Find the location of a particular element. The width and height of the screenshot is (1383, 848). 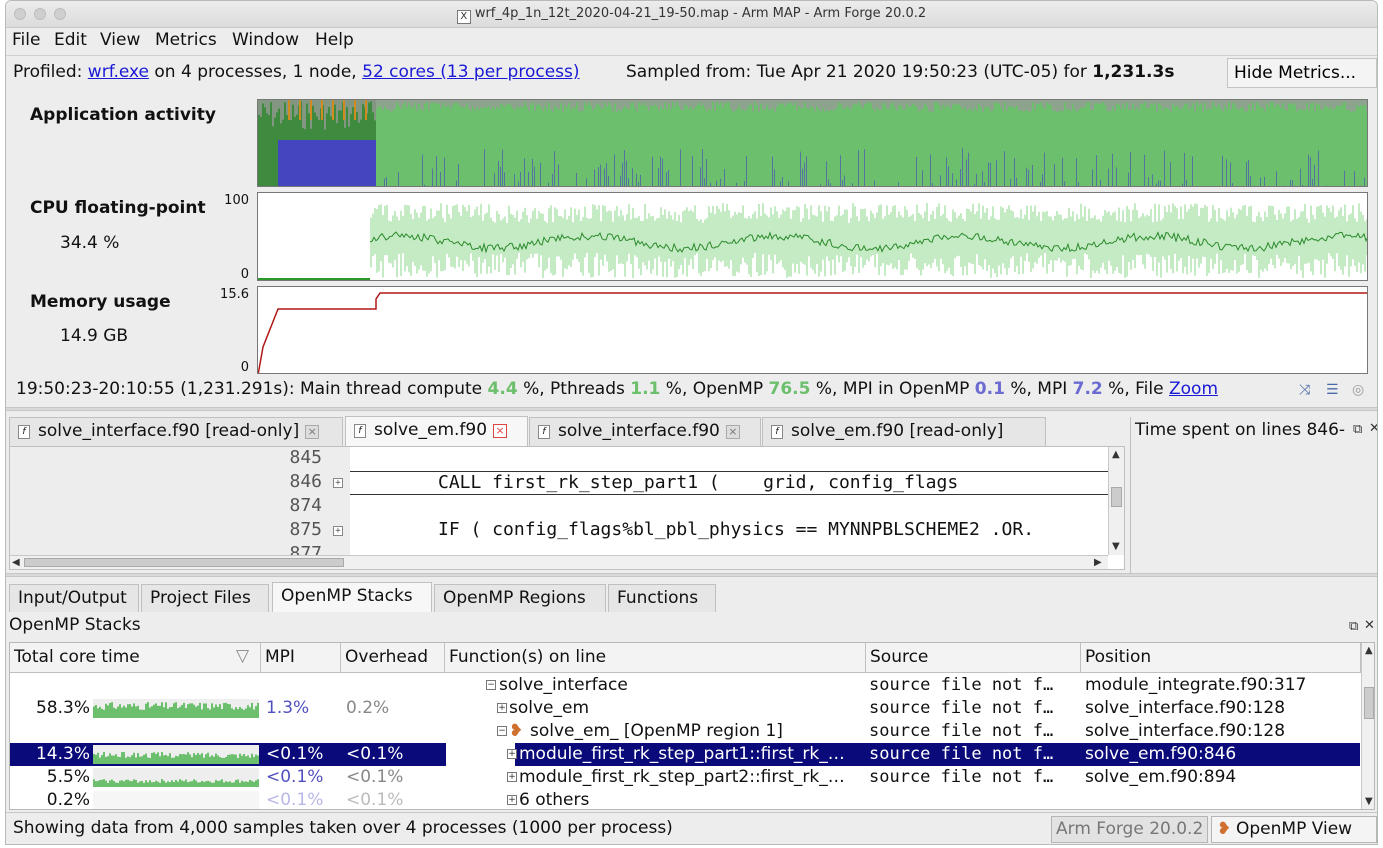

zoom-link: Zoom is located at coordinates (1193, 389).